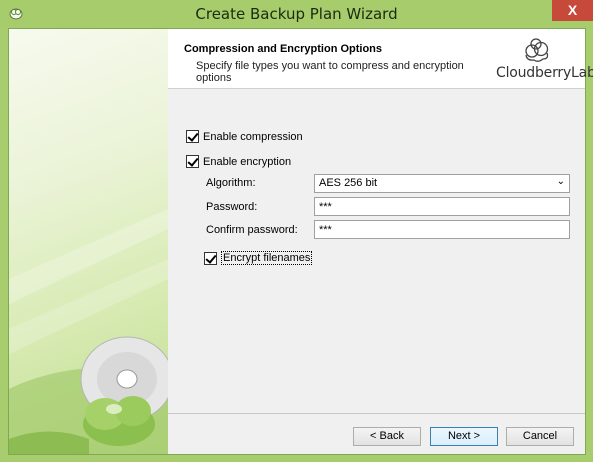  Describe the element at coordinates (537, 50) in the screenshot. I see `cloudberry-logo-icon` at that location.